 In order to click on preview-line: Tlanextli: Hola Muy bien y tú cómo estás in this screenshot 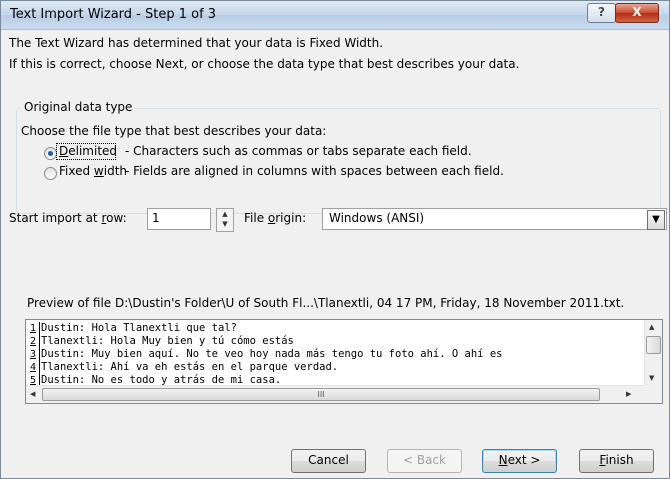, I will do `click(167, 341)`.